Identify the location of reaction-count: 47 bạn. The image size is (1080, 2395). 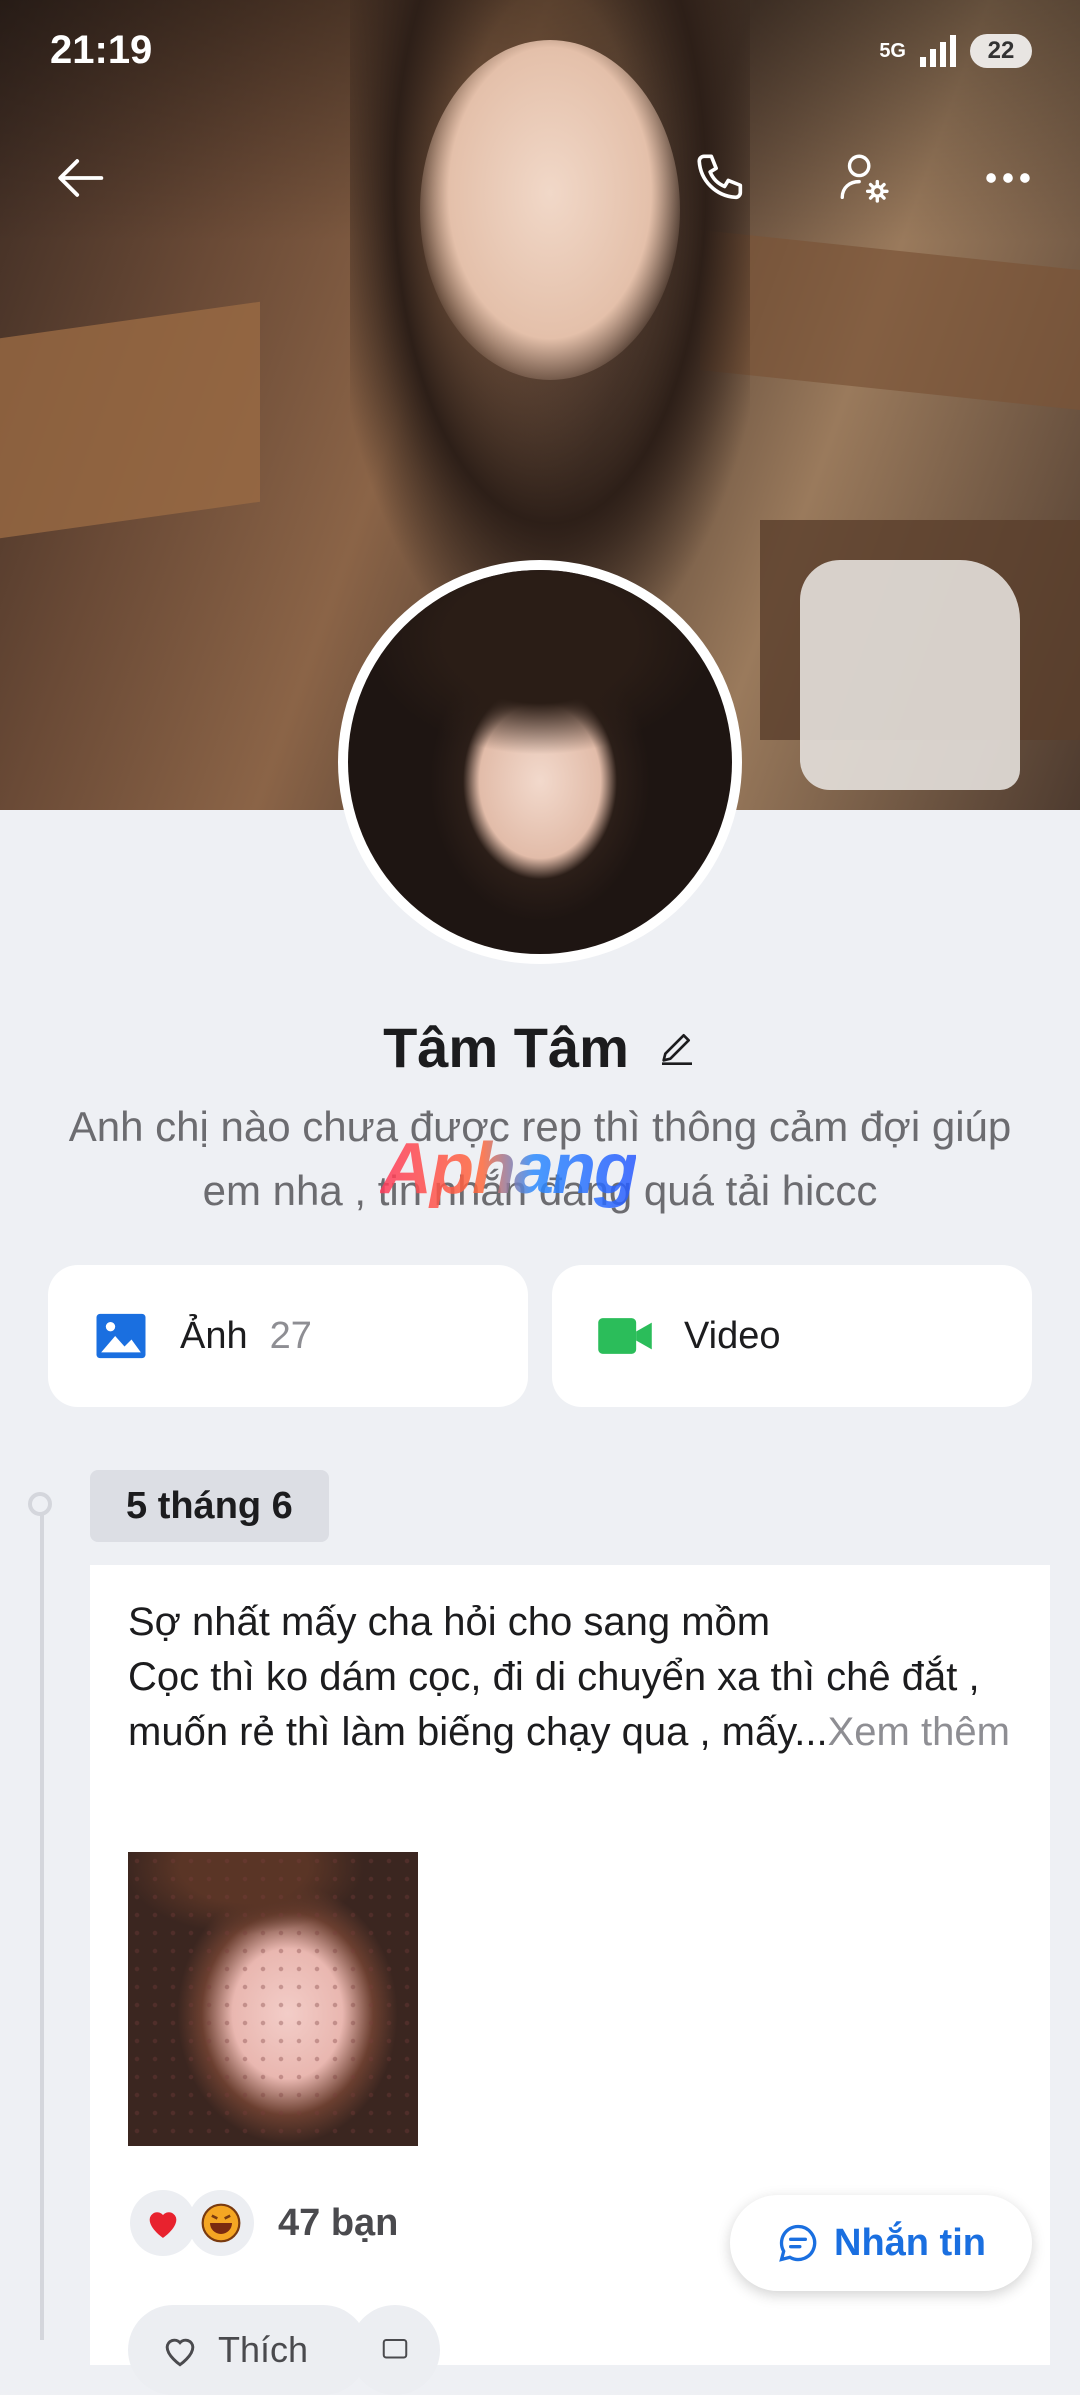
(338, 2222).